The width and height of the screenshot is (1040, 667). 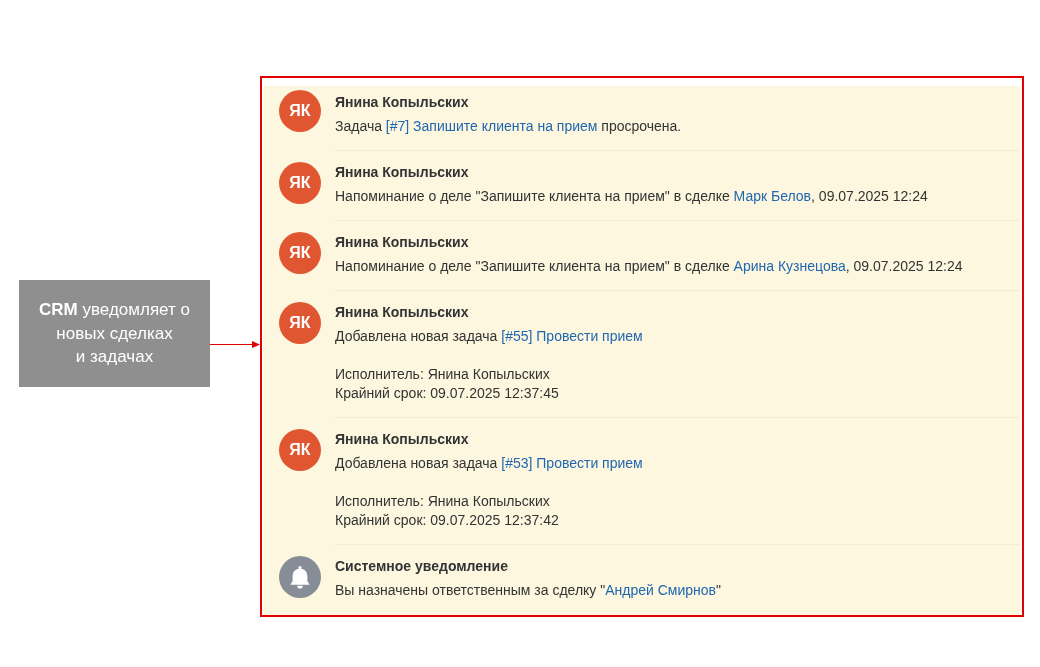 I want to click on author-name: Системное уведомление, so click(x=422, y=566).